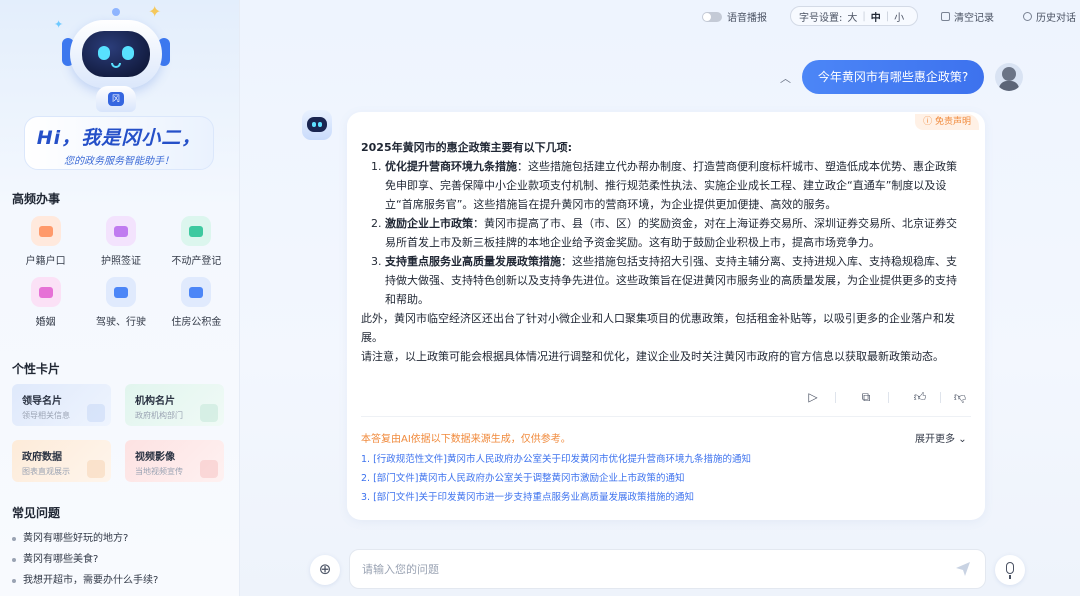  I want to click on card-gov-data: 政府数据 图表直观展示, so click(61, 461).